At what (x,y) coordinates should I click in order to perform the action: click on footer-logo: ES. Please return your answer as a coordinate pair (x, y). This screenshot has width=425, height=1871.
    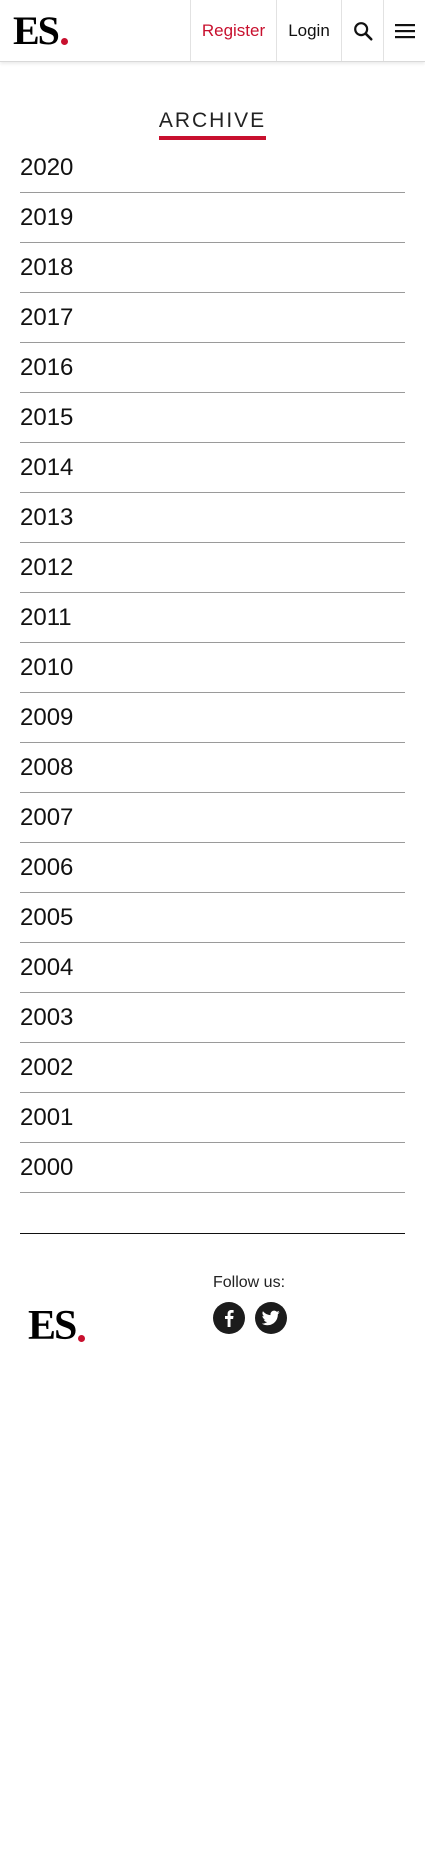
    Looking at the image, I should click on (57, 1326).